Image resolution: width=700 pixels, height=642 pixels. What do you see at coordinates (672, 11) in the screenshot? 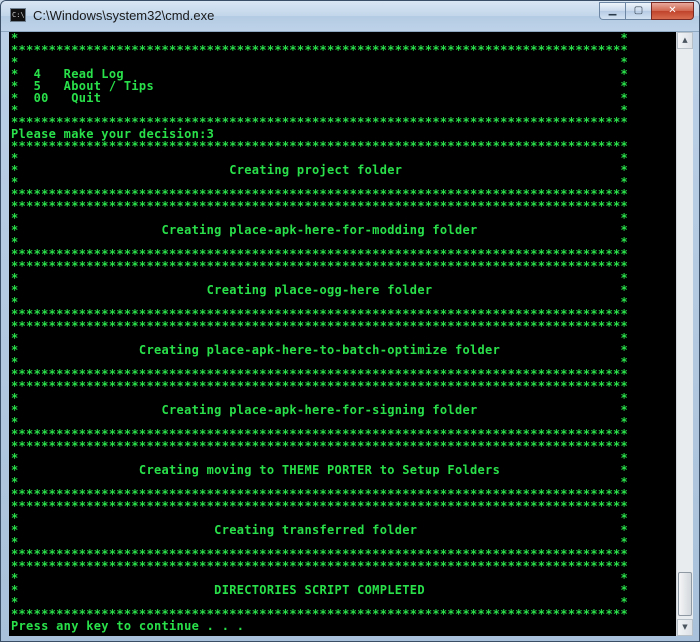
I see `close-button: ✕` at bounding box center [672, 11].